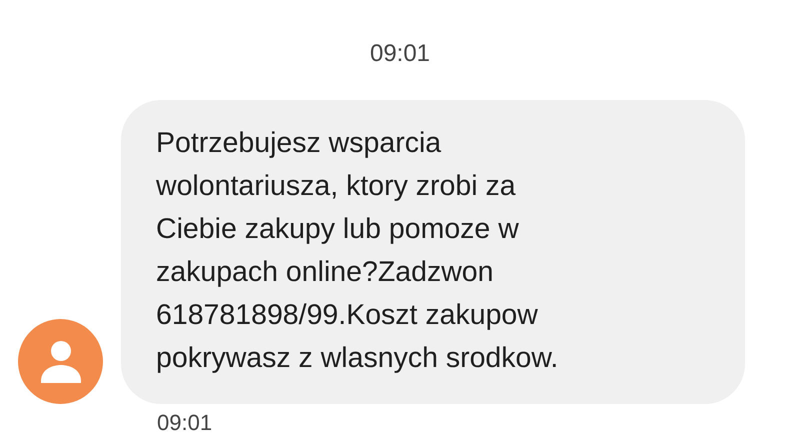  I want to click on conversation-time: 09:01, so click(400, 54).